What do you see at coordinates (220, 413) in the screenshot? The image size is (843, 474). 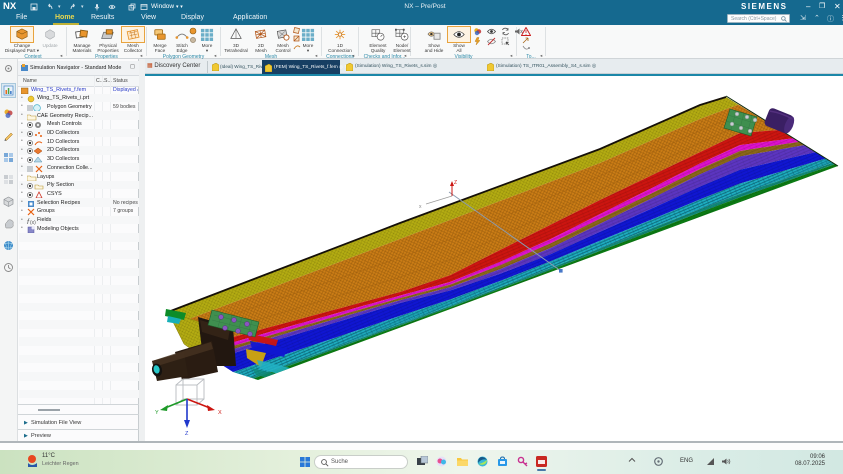 I see `svg-text: X` at bounding box center [220, 413].